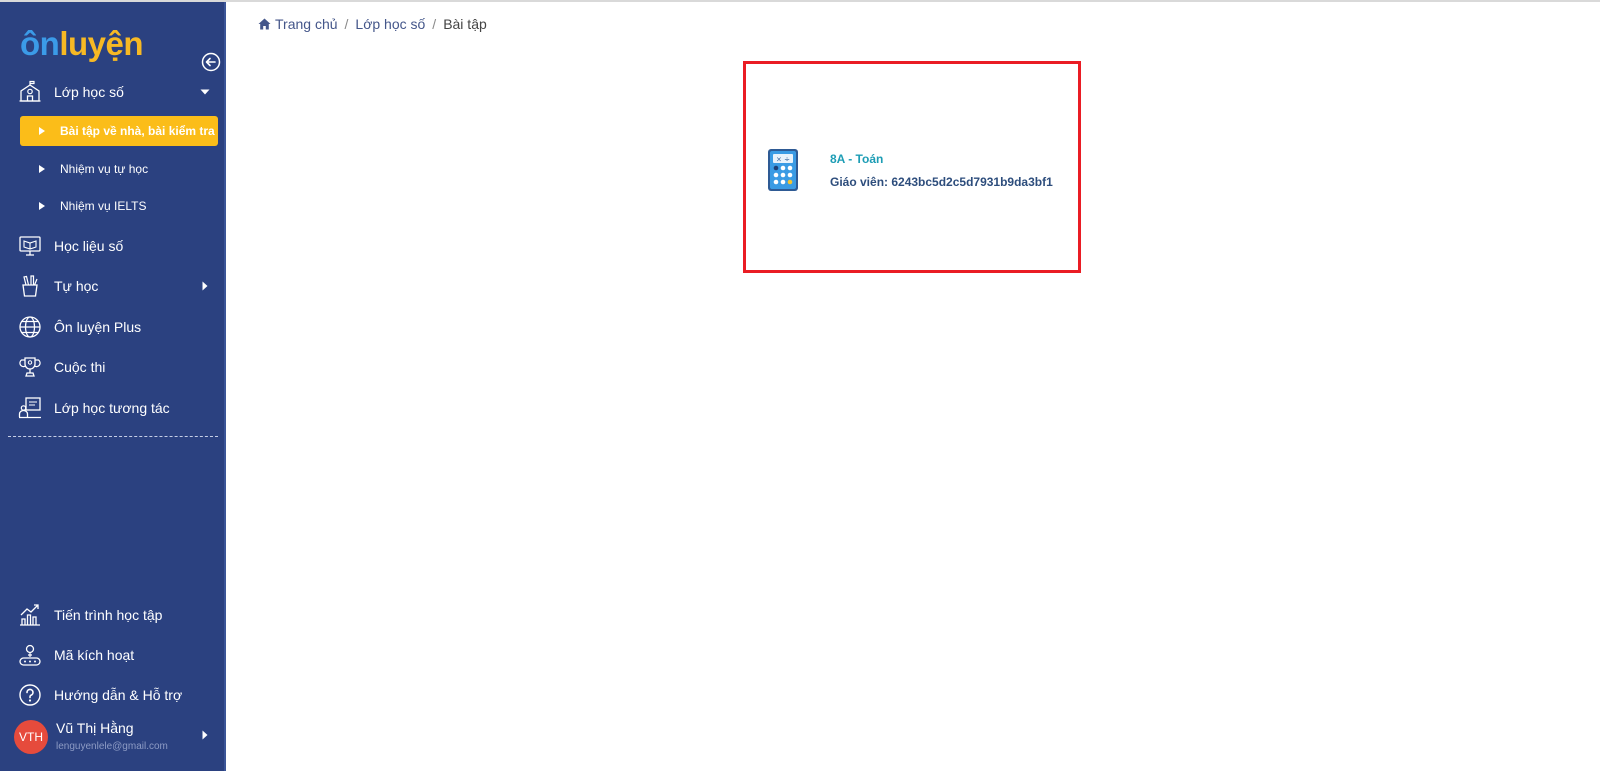 The height and width of the screenshot is (771, 1600). I want to click on breadcrumb-current: Bài tập, so click(465, 24).